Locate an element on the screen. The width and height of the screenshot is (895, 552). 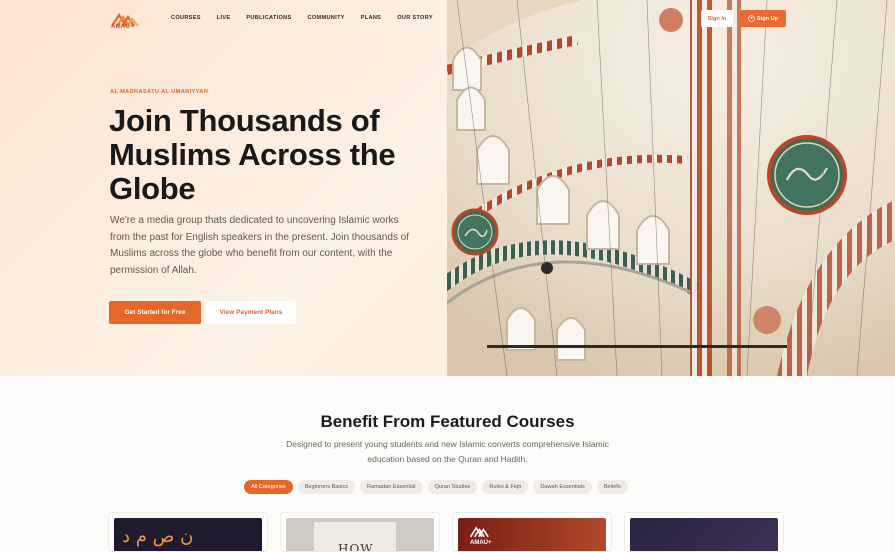
featured-title: Benefit From Featured Courses is located at coordinates (447, 421).